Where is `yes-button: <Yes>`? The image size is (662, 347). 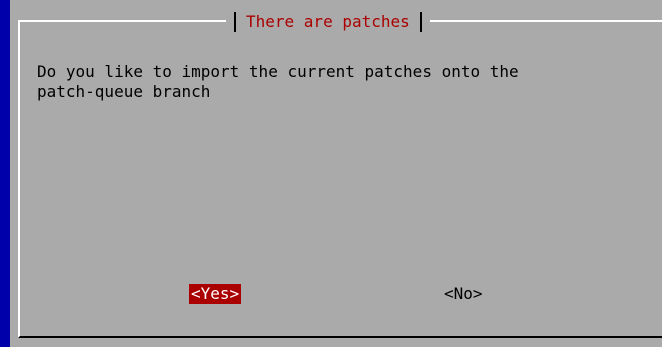 yes-button: <Yes> is located at coordinates (215, 294).